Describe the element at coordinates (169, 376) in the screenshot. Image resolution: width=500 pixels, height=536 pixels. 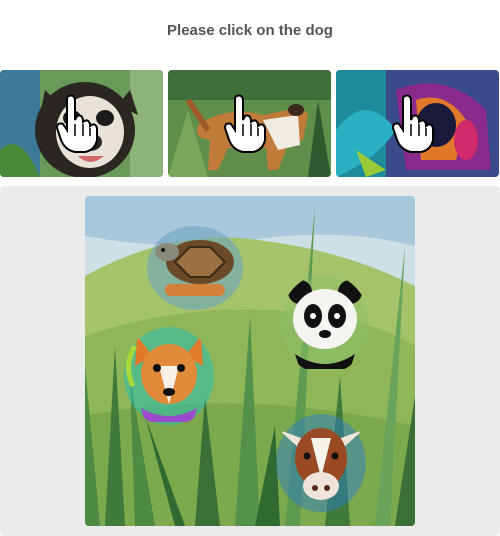
I see `dog-option` at that location.